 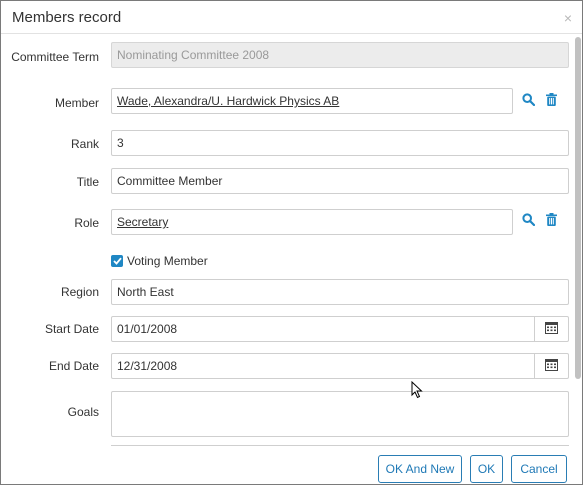 I want to click on start-date-input: 01/01/2008, so click(x=323, y=329).